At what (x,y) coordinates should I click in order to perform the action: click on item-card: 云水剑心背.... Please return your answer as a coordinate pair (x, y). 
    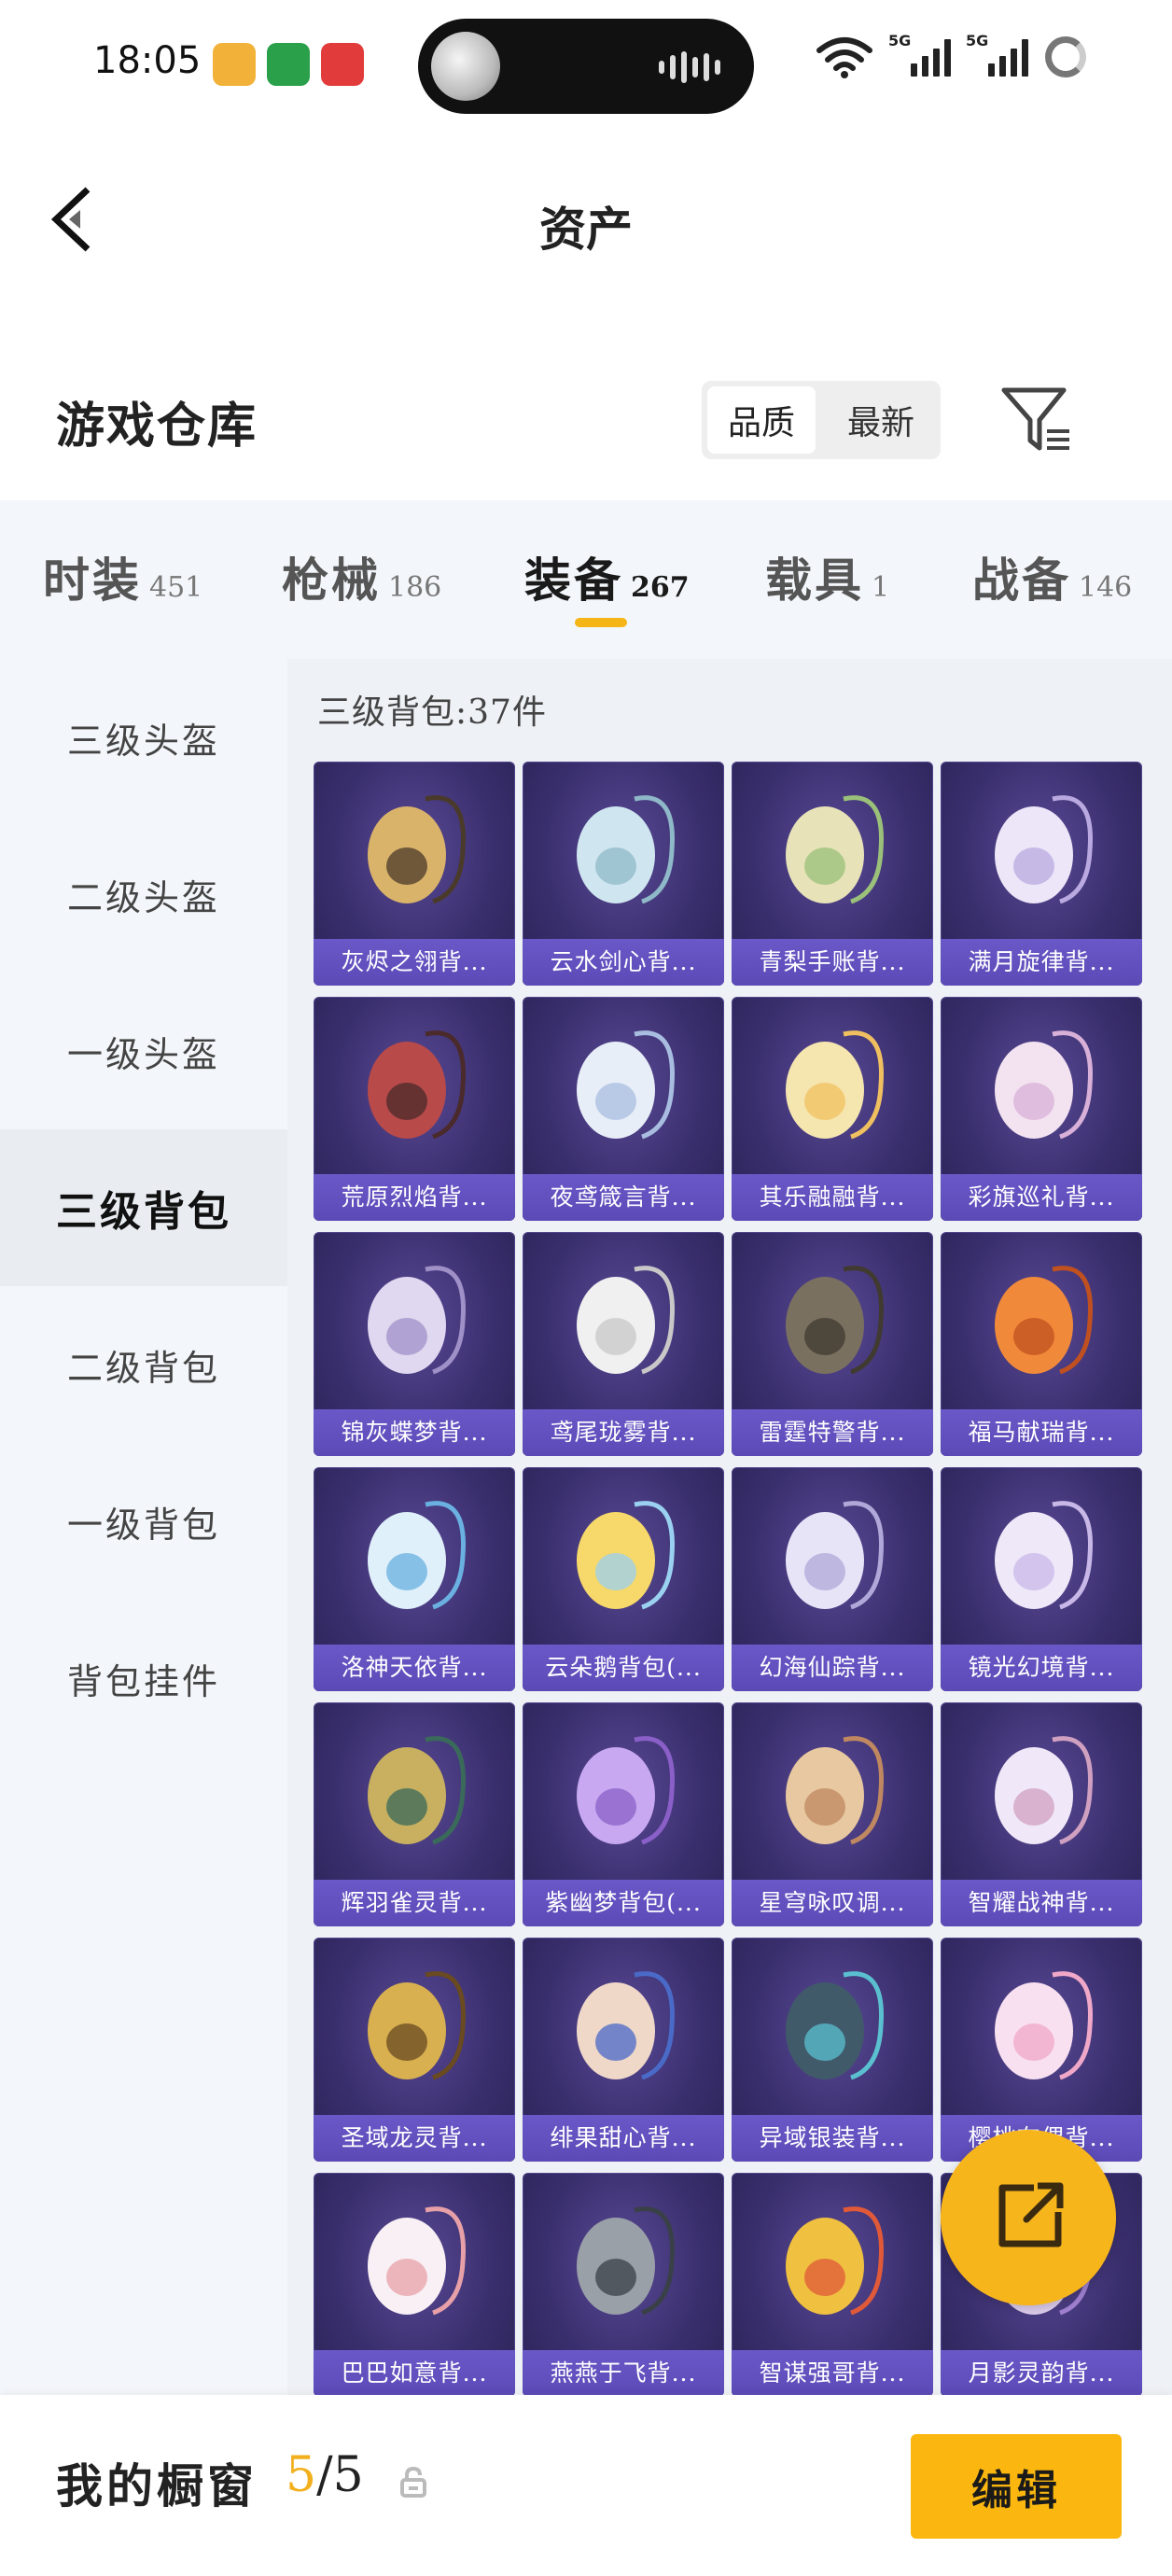
    Looking at the image, I should click on (623, 874).